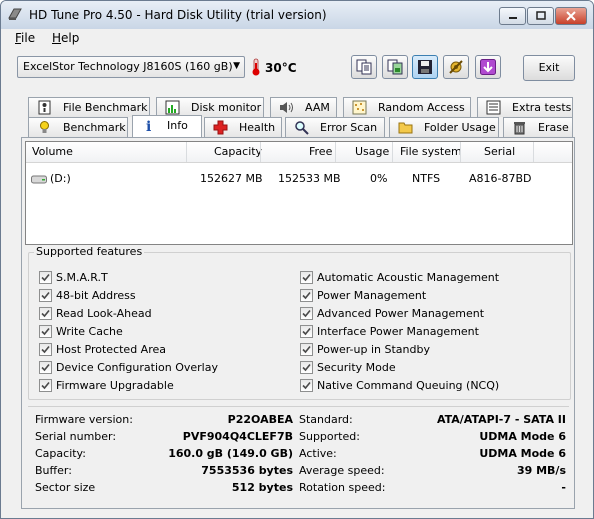  What do you see at coordinates (210, 107) in the screenshot?
I see `tab-disk-monitor: Disk monitor` at bounding box center [210, 107].